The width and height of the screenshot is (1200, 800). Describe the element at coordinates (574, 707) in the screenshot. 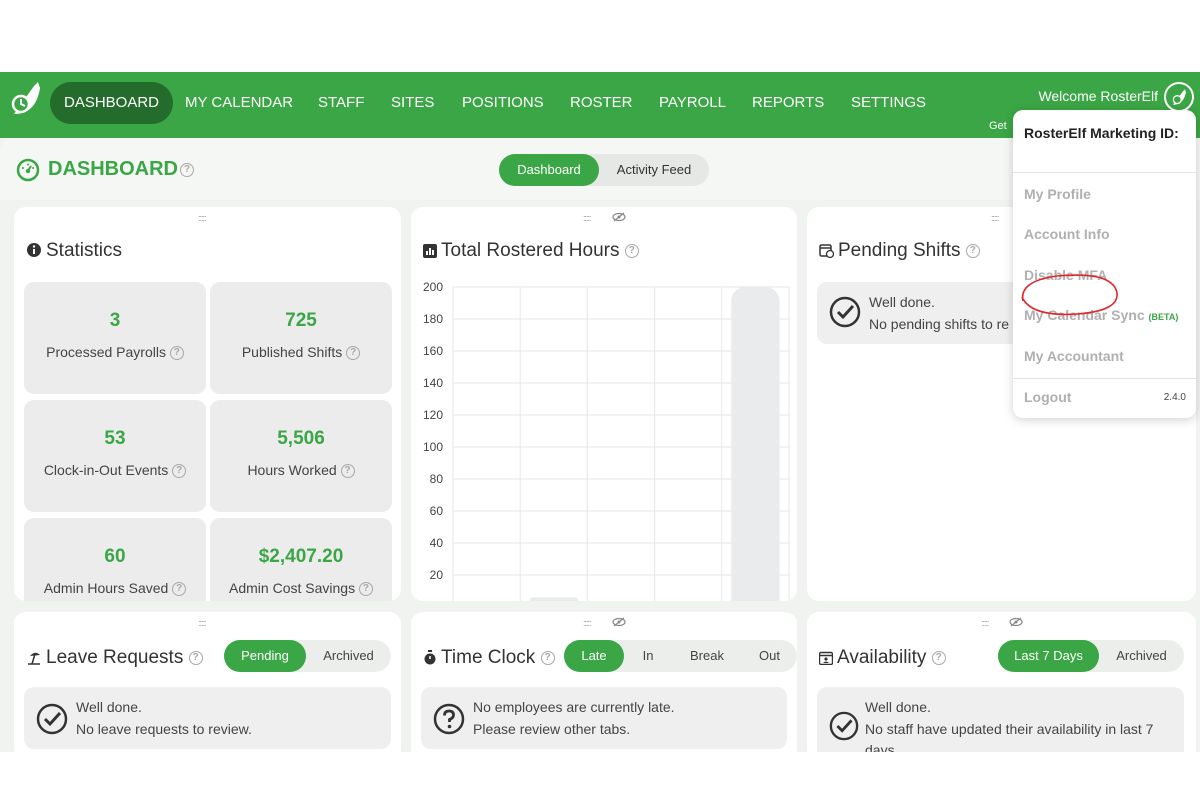

I see `message-line-1: No employees are currently late.` at that location.